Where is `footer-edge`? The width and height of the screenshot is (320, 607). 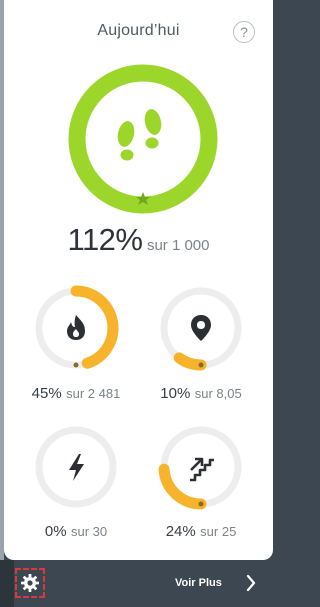 footer-edge is located at coordinates (7, 583).